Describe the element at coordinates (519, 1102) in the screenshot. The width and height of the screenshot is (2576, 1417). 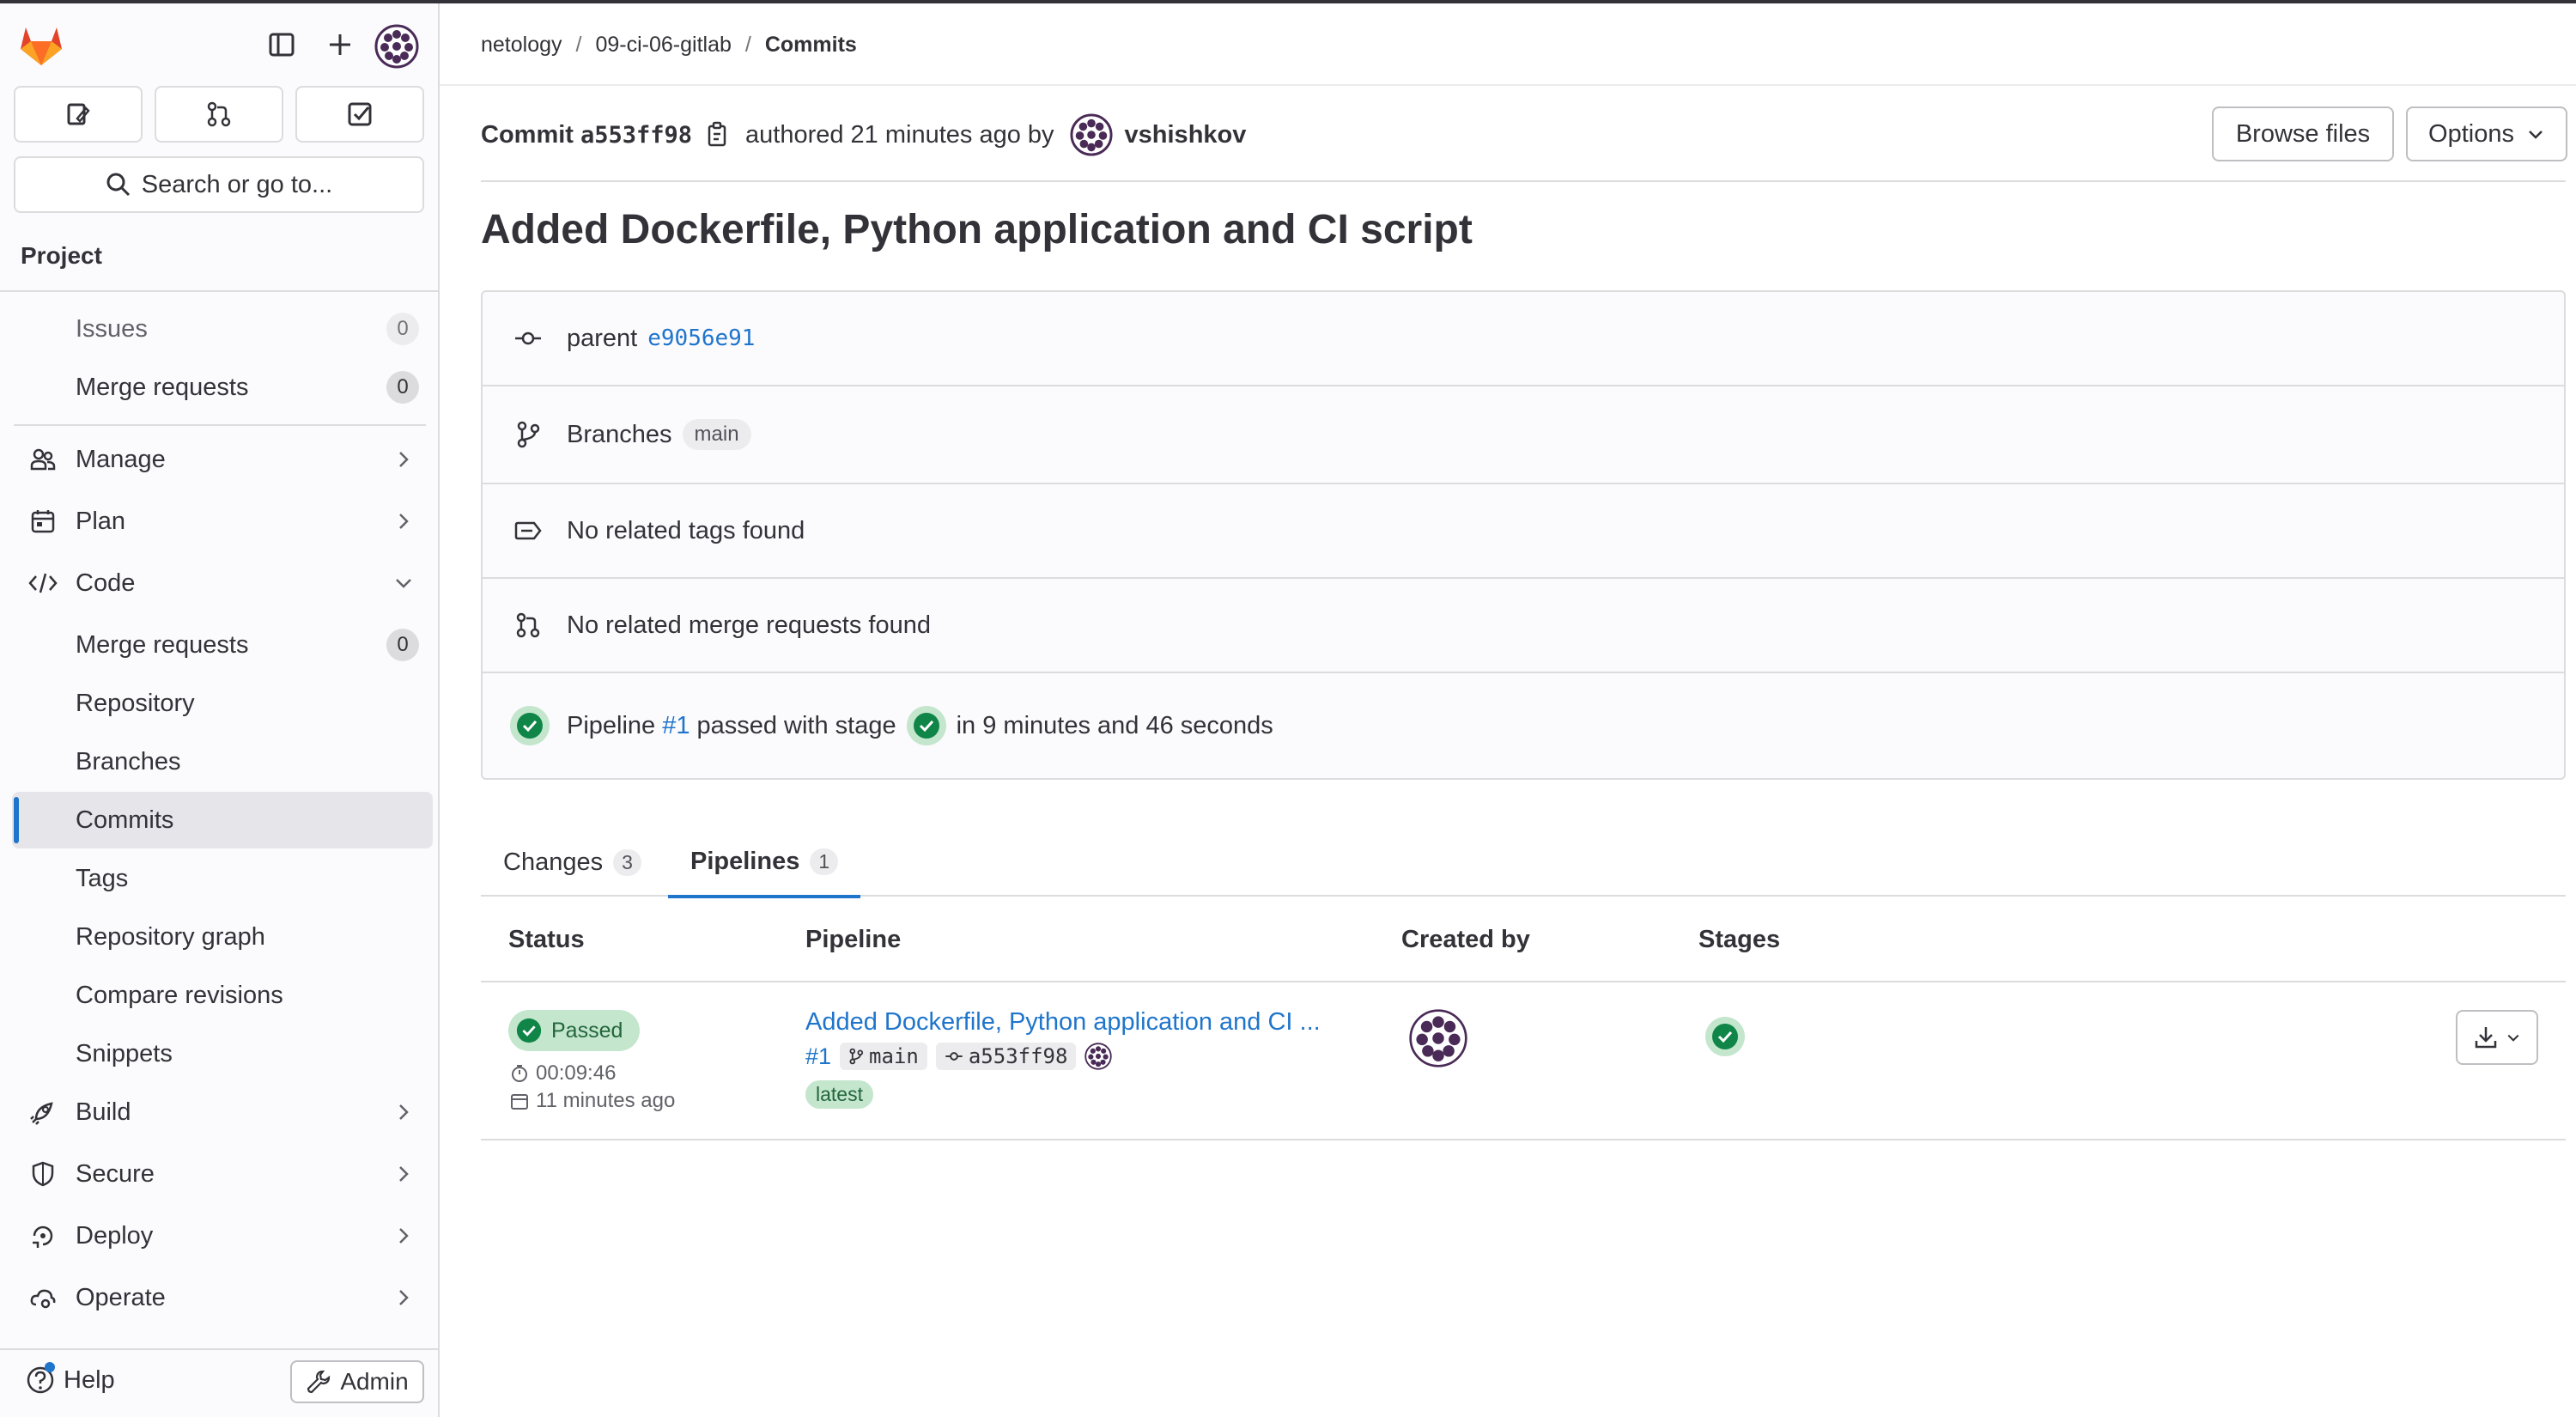
I see `calendar-icon` at that location.